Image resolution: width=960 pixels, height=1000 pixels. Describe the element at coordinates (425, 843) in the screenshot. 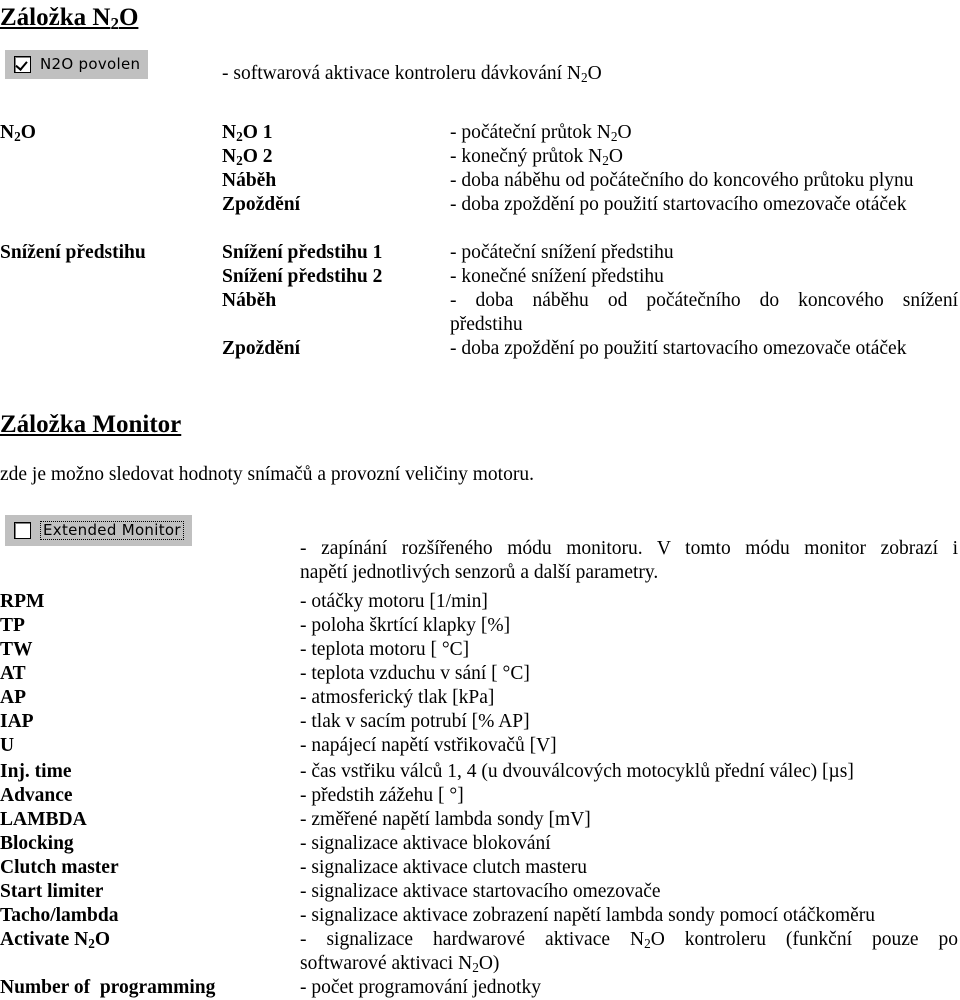

I see `param-desc-blocking: - signalizace aktivace blokování` at that location.